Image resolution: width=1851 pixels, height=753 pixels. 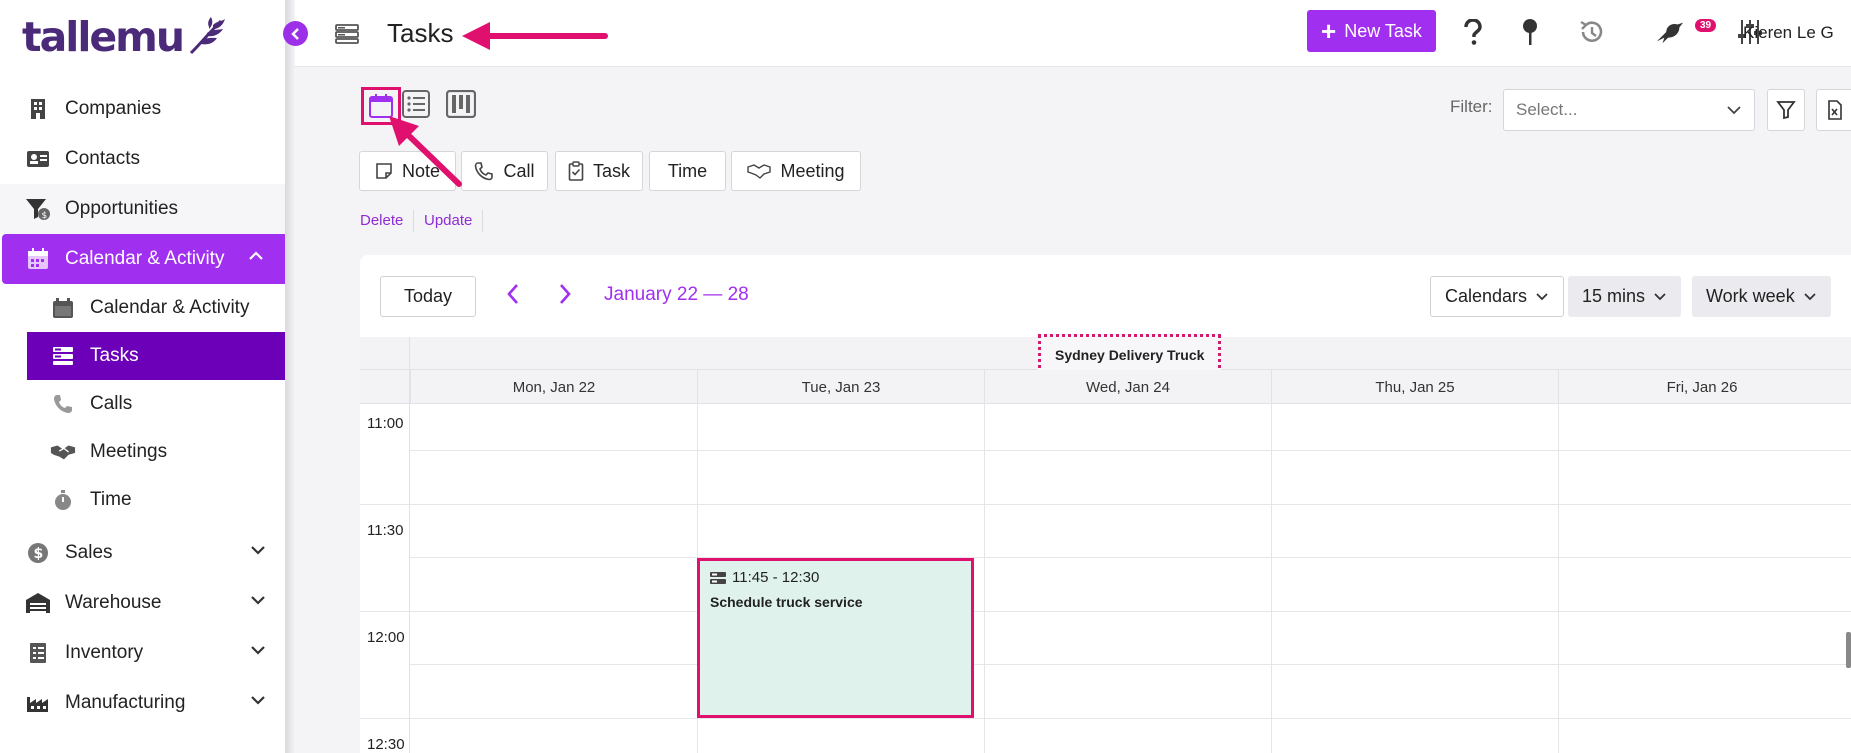 What do you see at coordinates (1788, 33) in the screenshot?
I see `user-name: Kieren Le G` at bounding box center [1788, 33].